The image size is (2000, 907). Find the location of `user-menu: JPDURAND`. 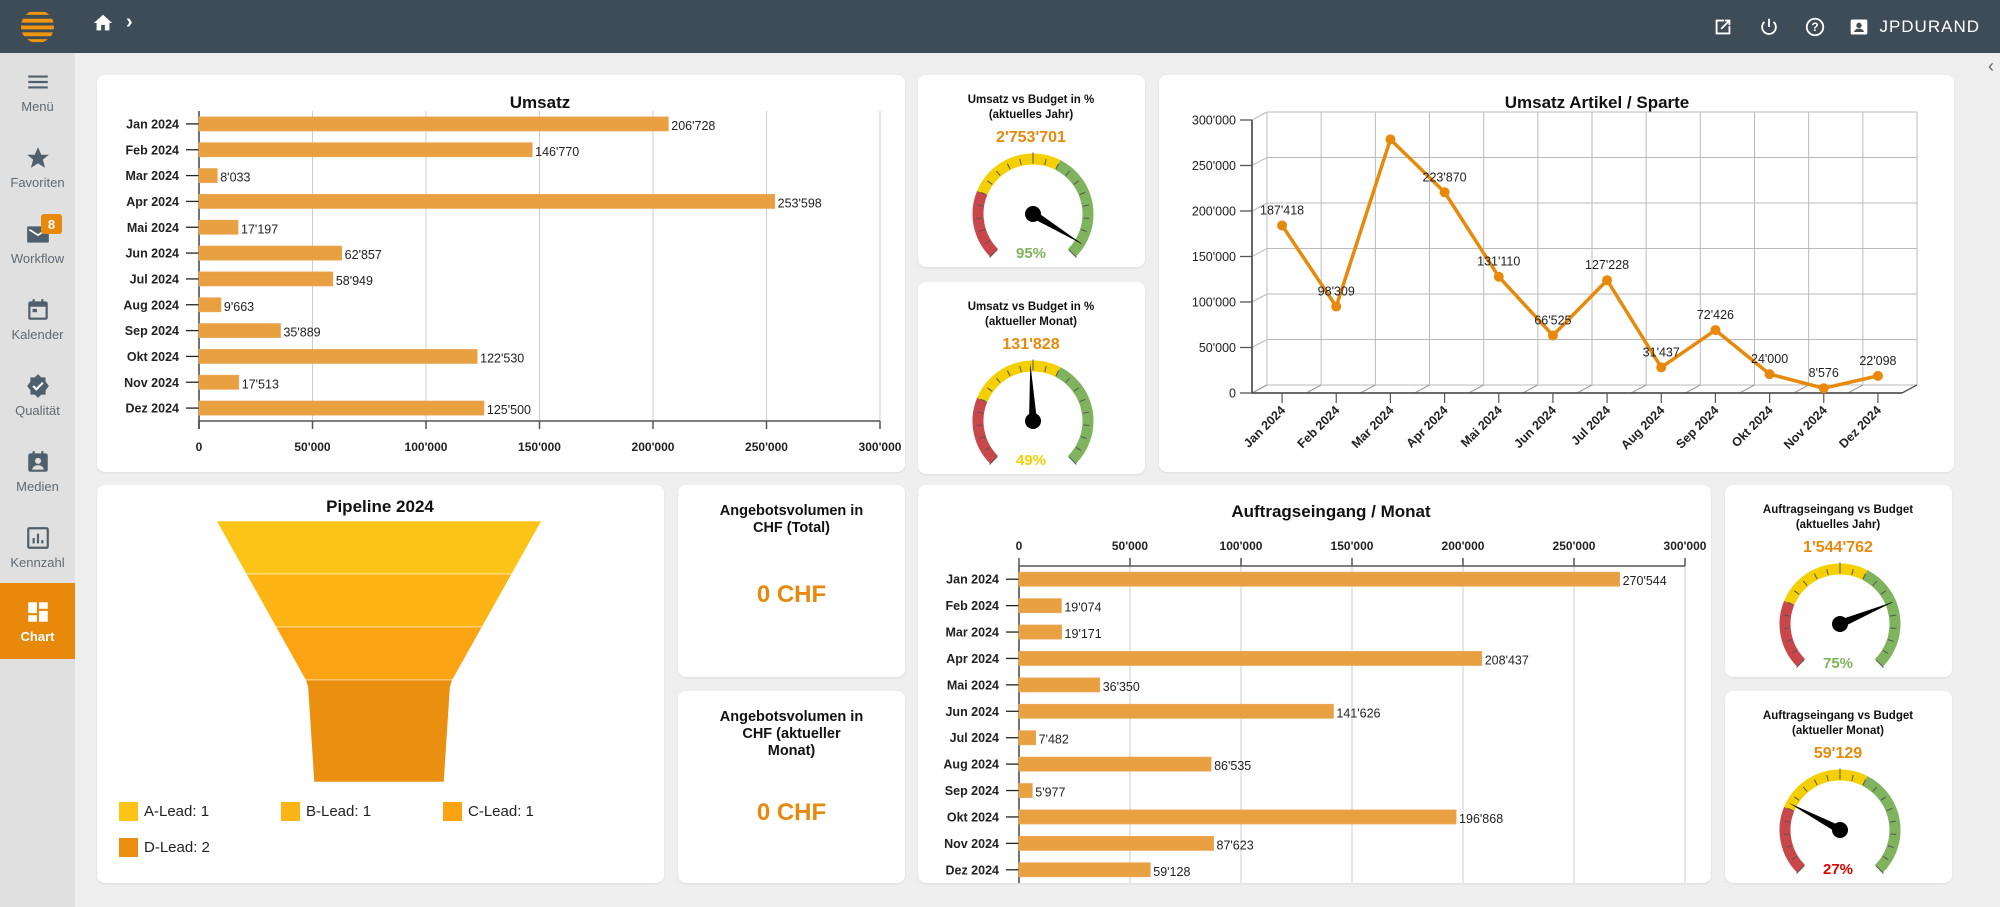

user-menu: JPDURAND is located at coordinates (1914, 27).